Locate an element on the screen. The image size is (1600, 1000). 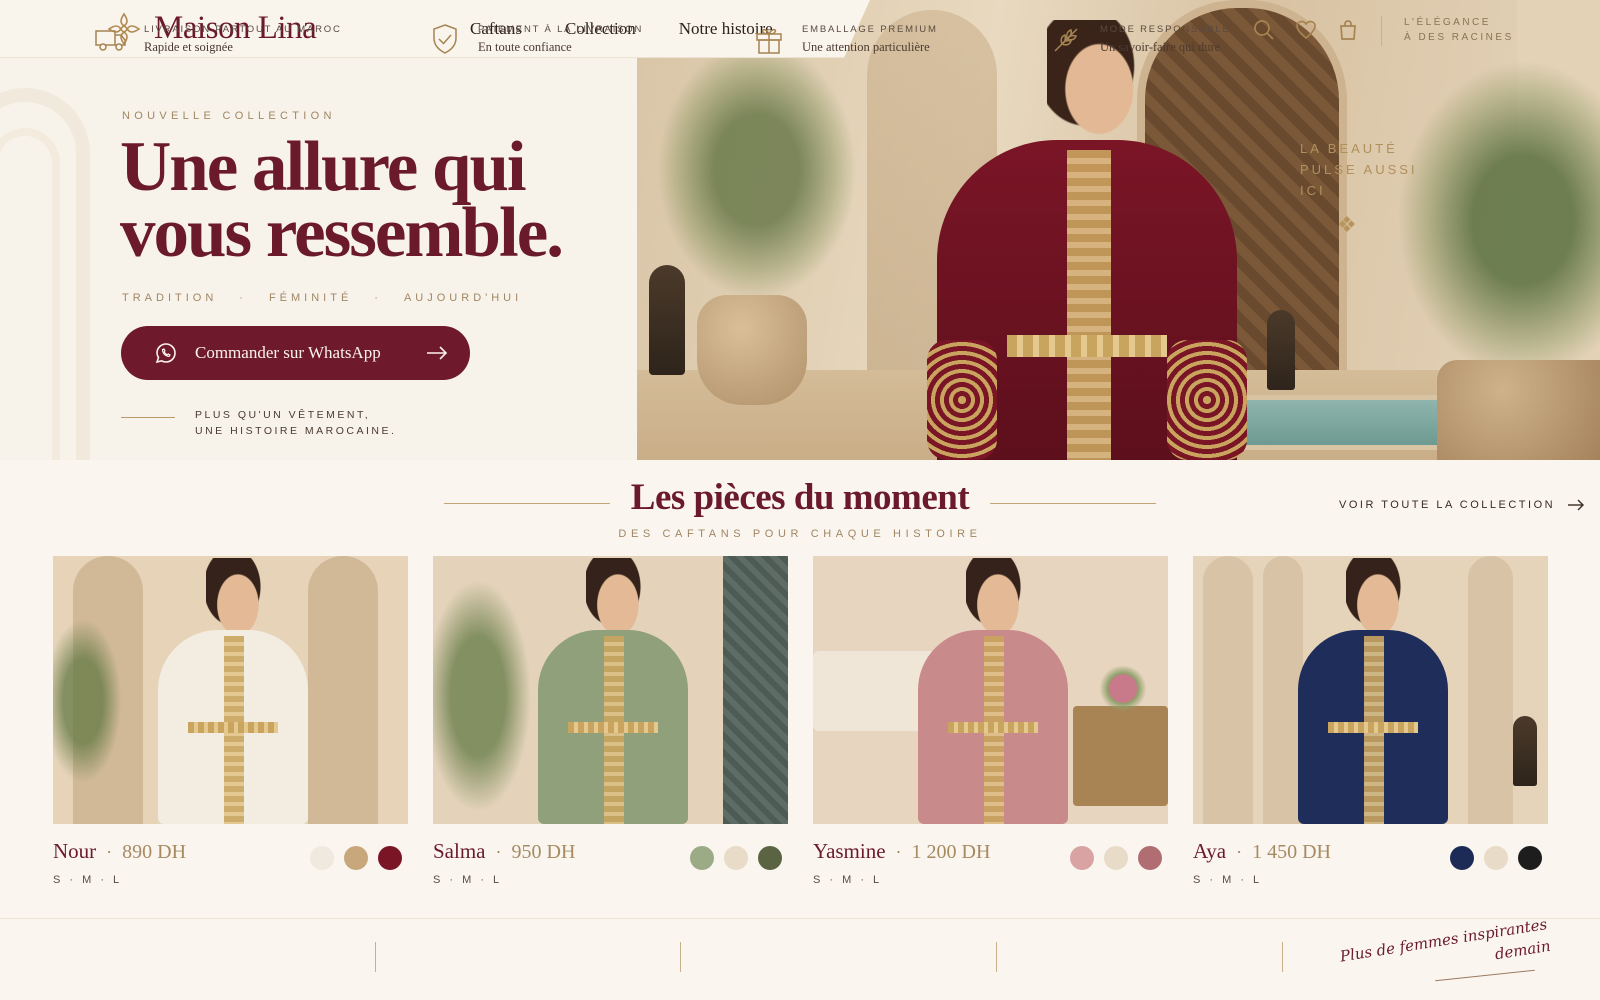
search-icon is located at coordinates (1264, 30).